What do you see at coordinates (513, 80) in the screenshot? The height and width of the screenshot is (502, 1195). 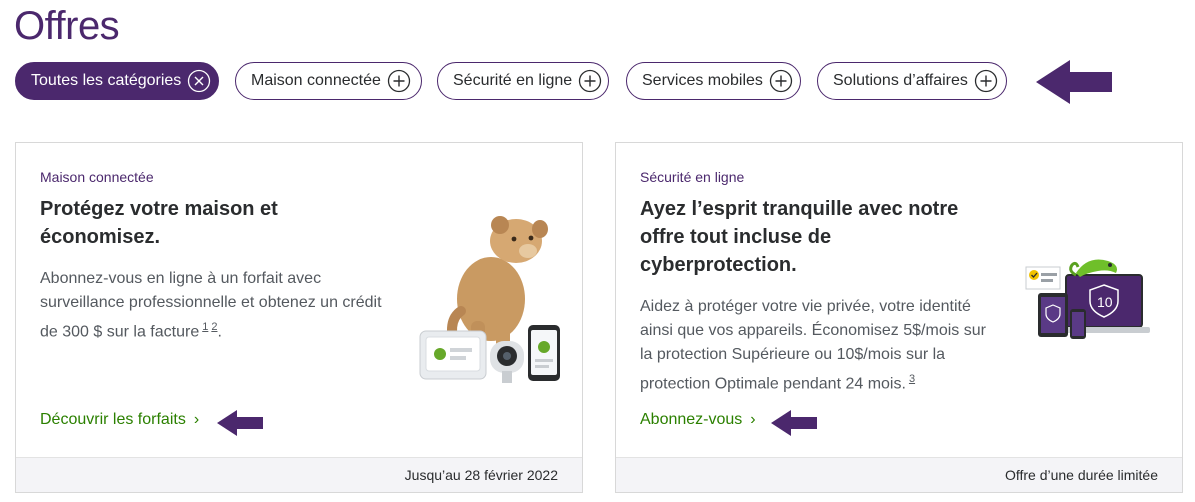 I see `filter-chip-label: Sécurité en ligne` at bounding box center [513, 80].